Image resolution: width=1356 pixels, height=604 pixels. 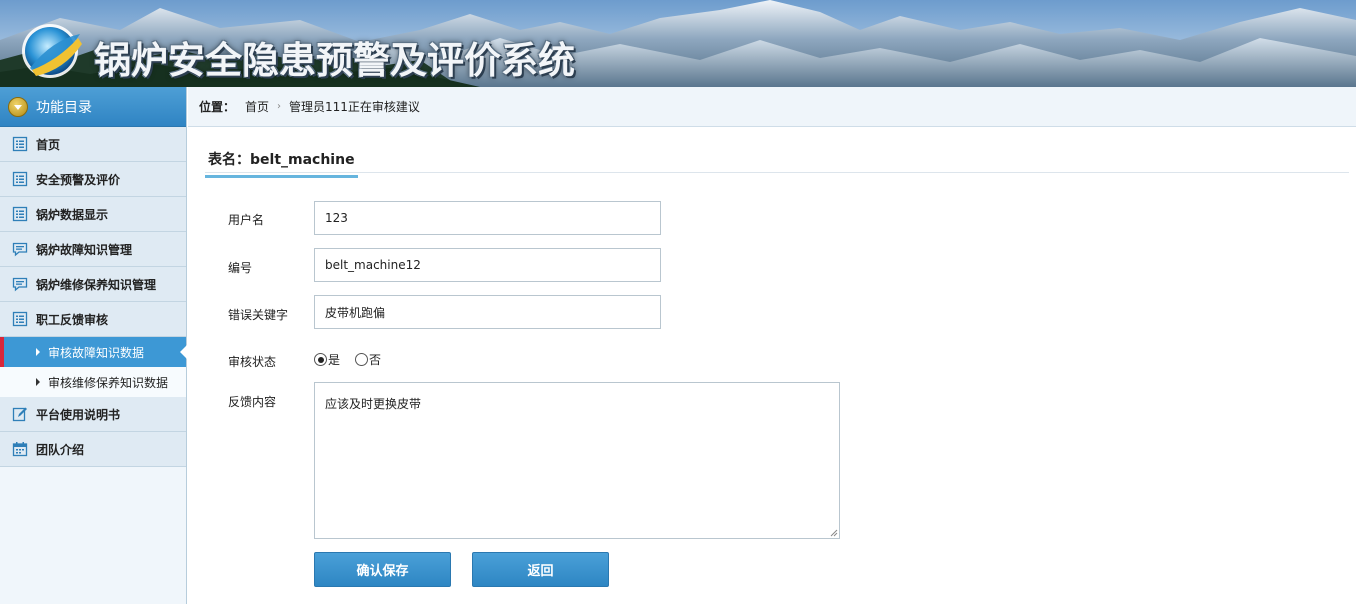 I want to click on sidebar-title: 功能目录, so click(x=64, y=107).